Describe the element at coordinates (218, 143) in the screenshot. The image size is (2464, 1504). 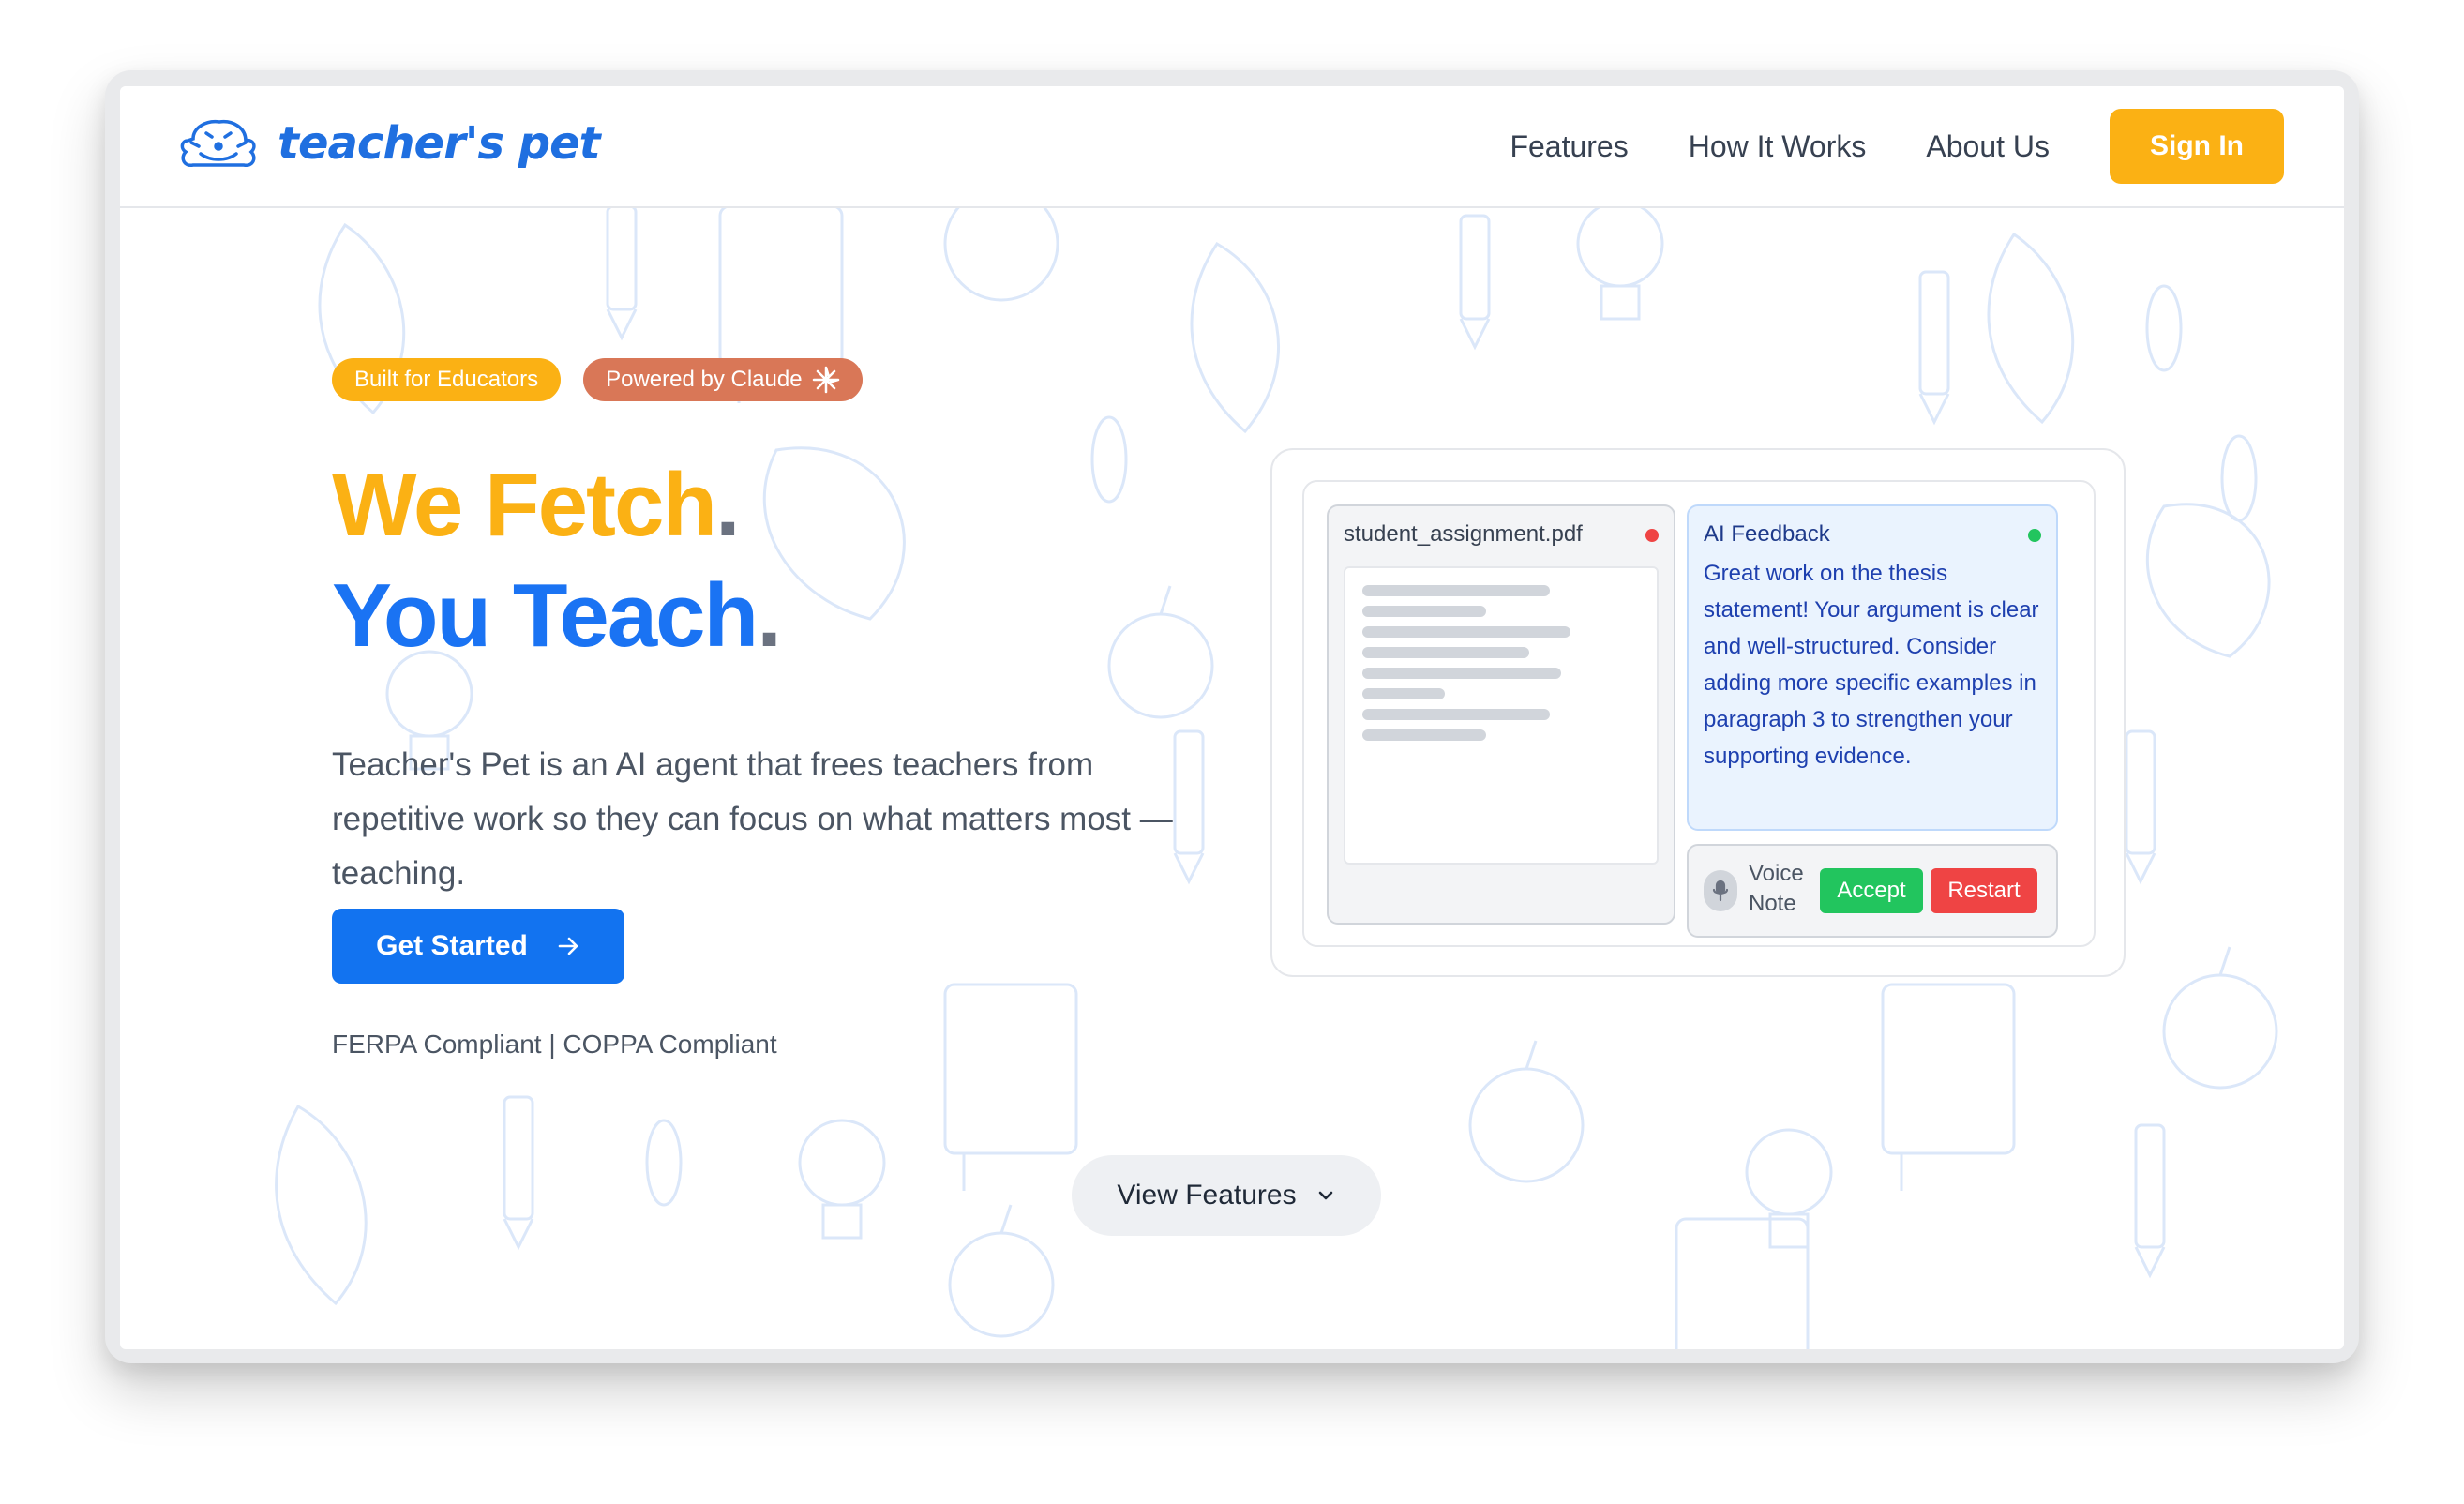
I see `dog-mascot-icon` at that location.